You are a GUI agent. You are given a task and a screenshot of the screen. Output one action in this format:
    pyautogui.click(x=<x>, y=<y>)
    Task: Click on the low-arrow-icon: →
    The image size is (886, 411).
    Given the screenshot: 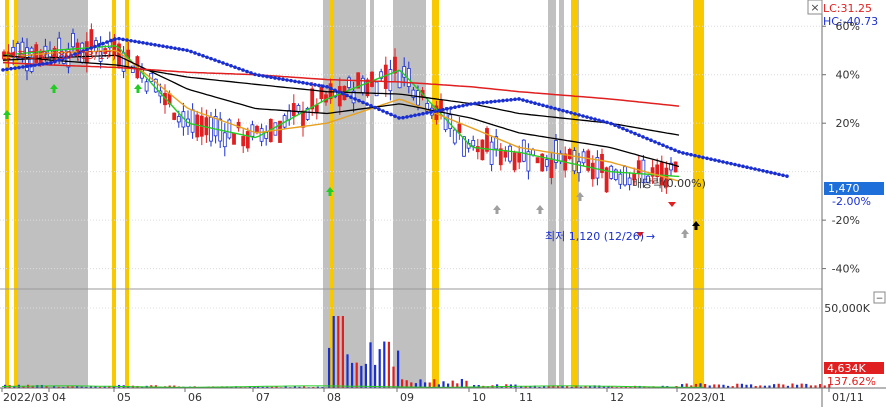 What is the action you would take?
    pyautogui.click(x=650, y=236)
    